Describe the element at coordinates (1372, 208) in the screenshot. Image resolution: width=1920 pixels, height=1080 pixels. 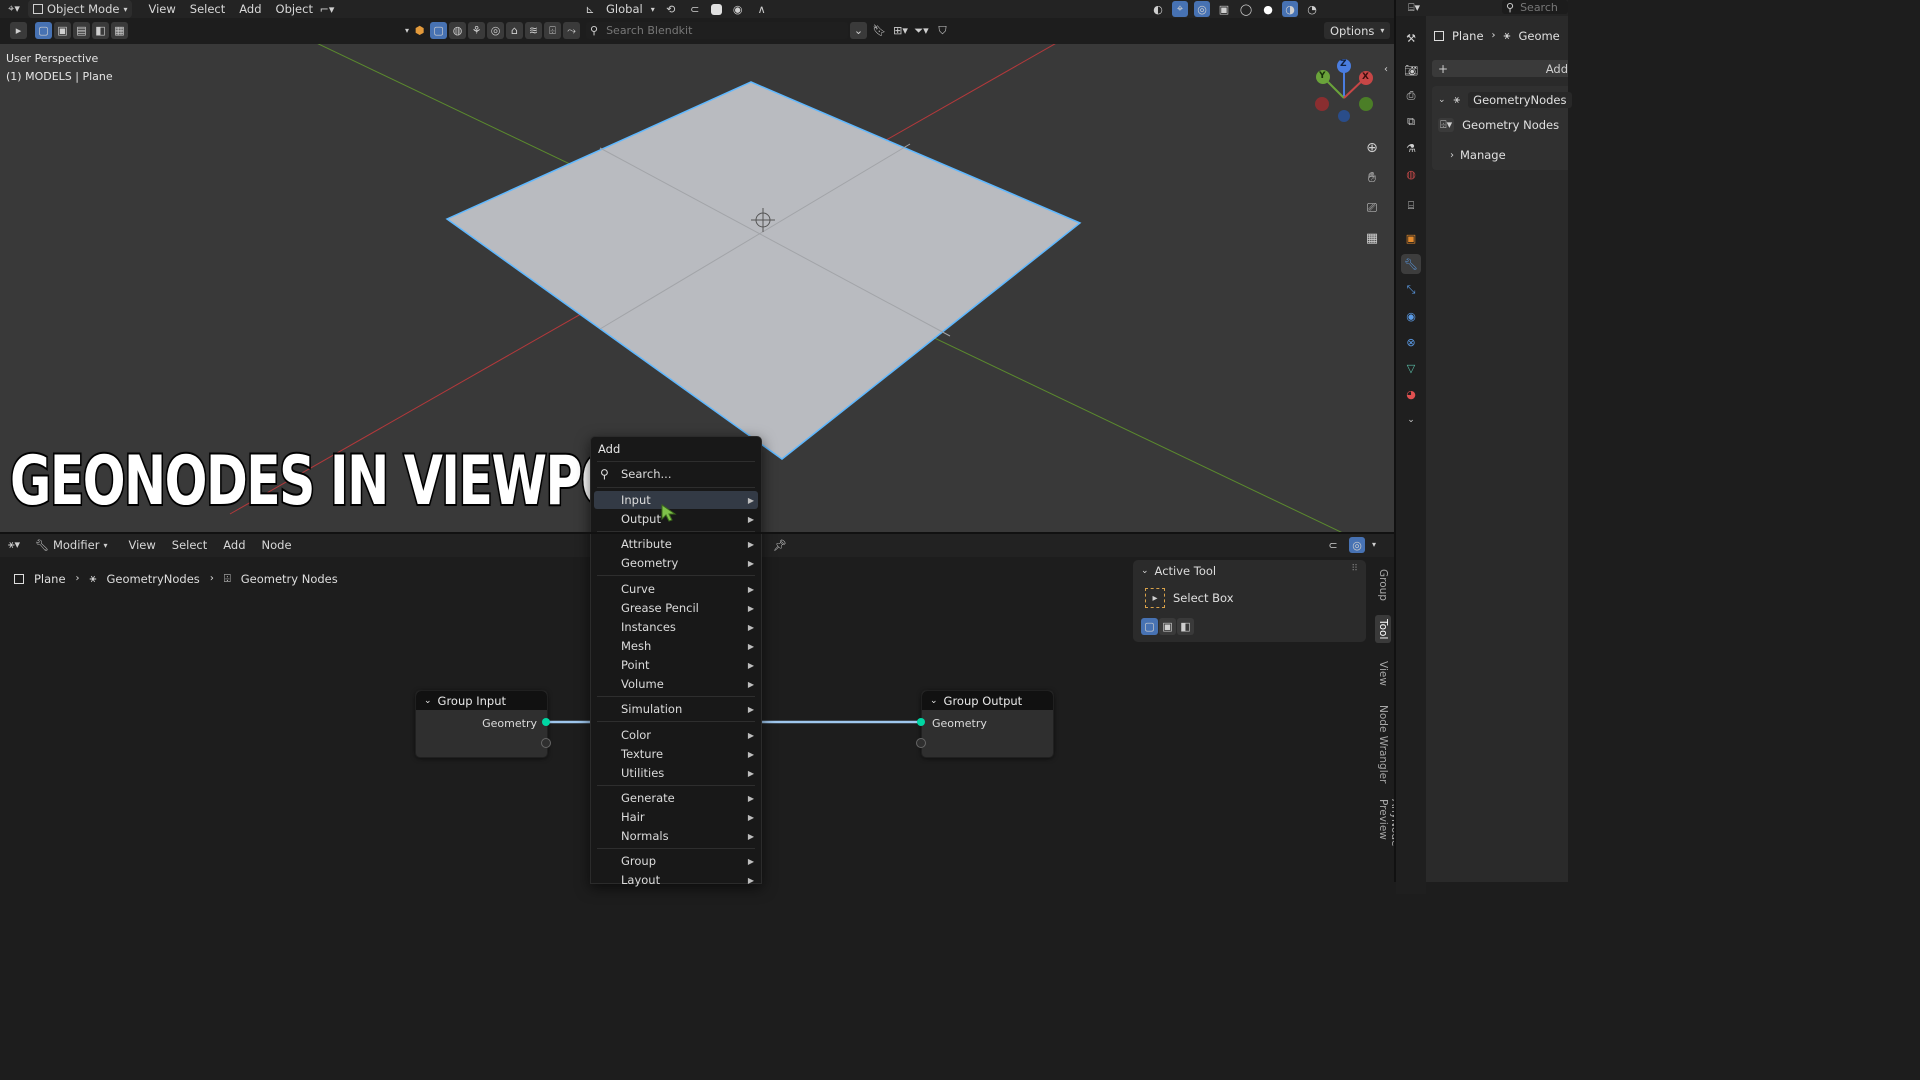
I see `camera-view-icon: ⎚` at that location.